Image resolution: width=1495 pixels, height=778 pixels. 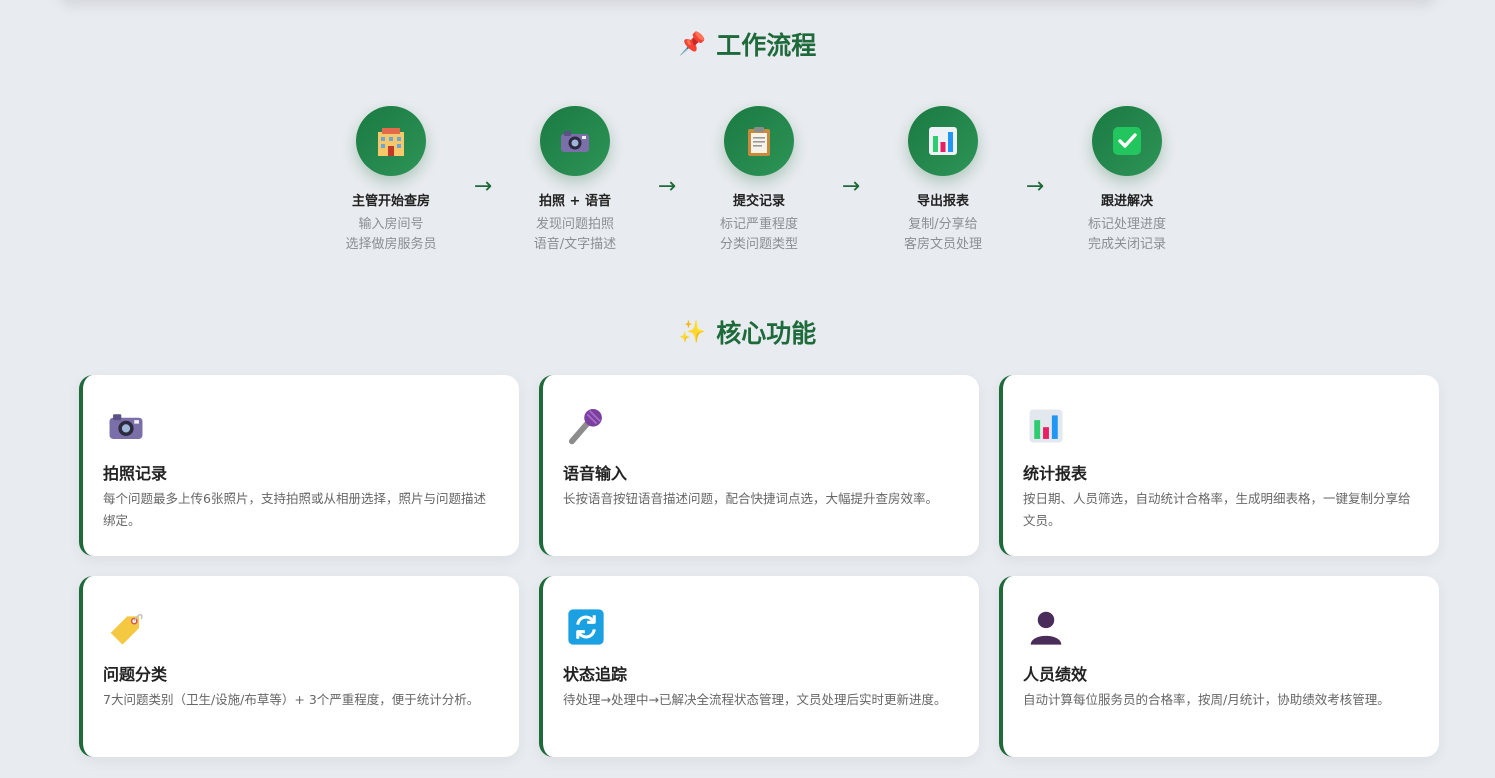 I want to click on person-icon, so click(x=1046, y=628).